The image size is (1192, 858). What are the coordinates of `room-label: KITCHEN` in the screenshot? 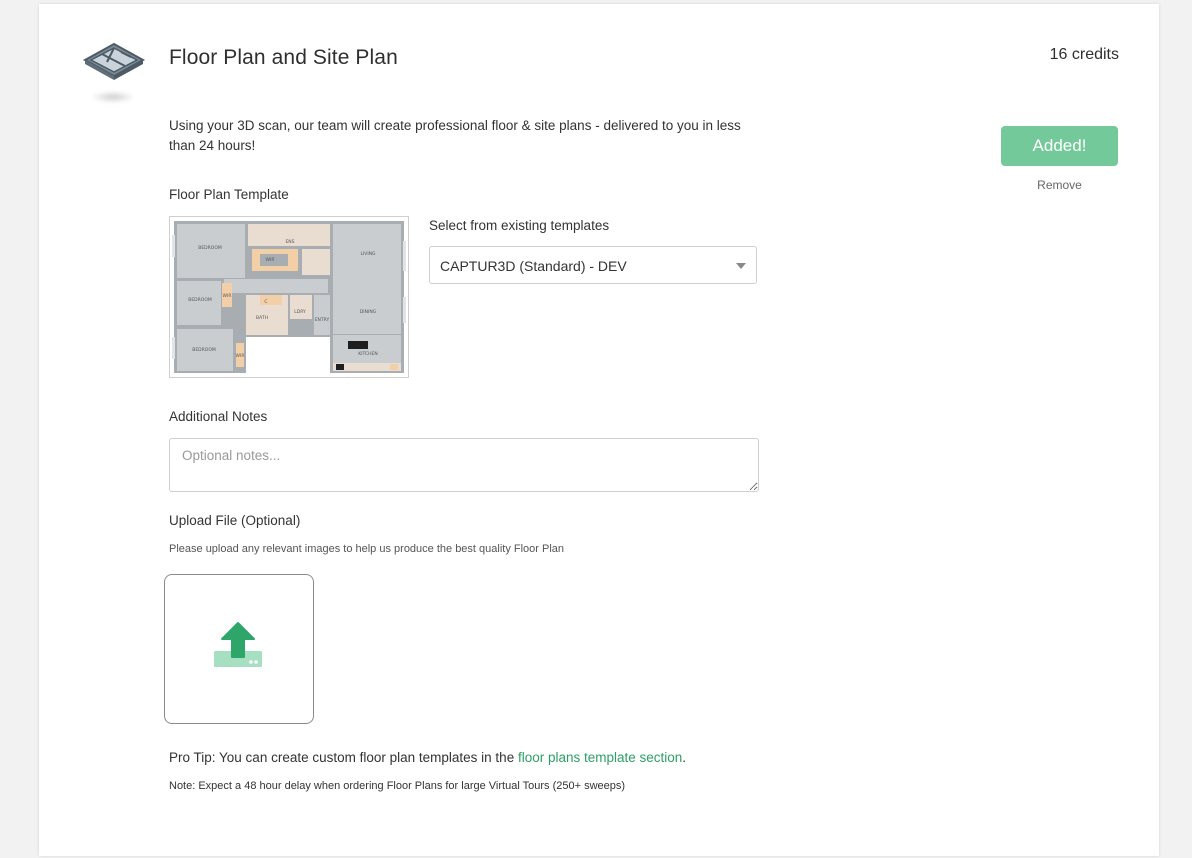 It's located at (368, 354).